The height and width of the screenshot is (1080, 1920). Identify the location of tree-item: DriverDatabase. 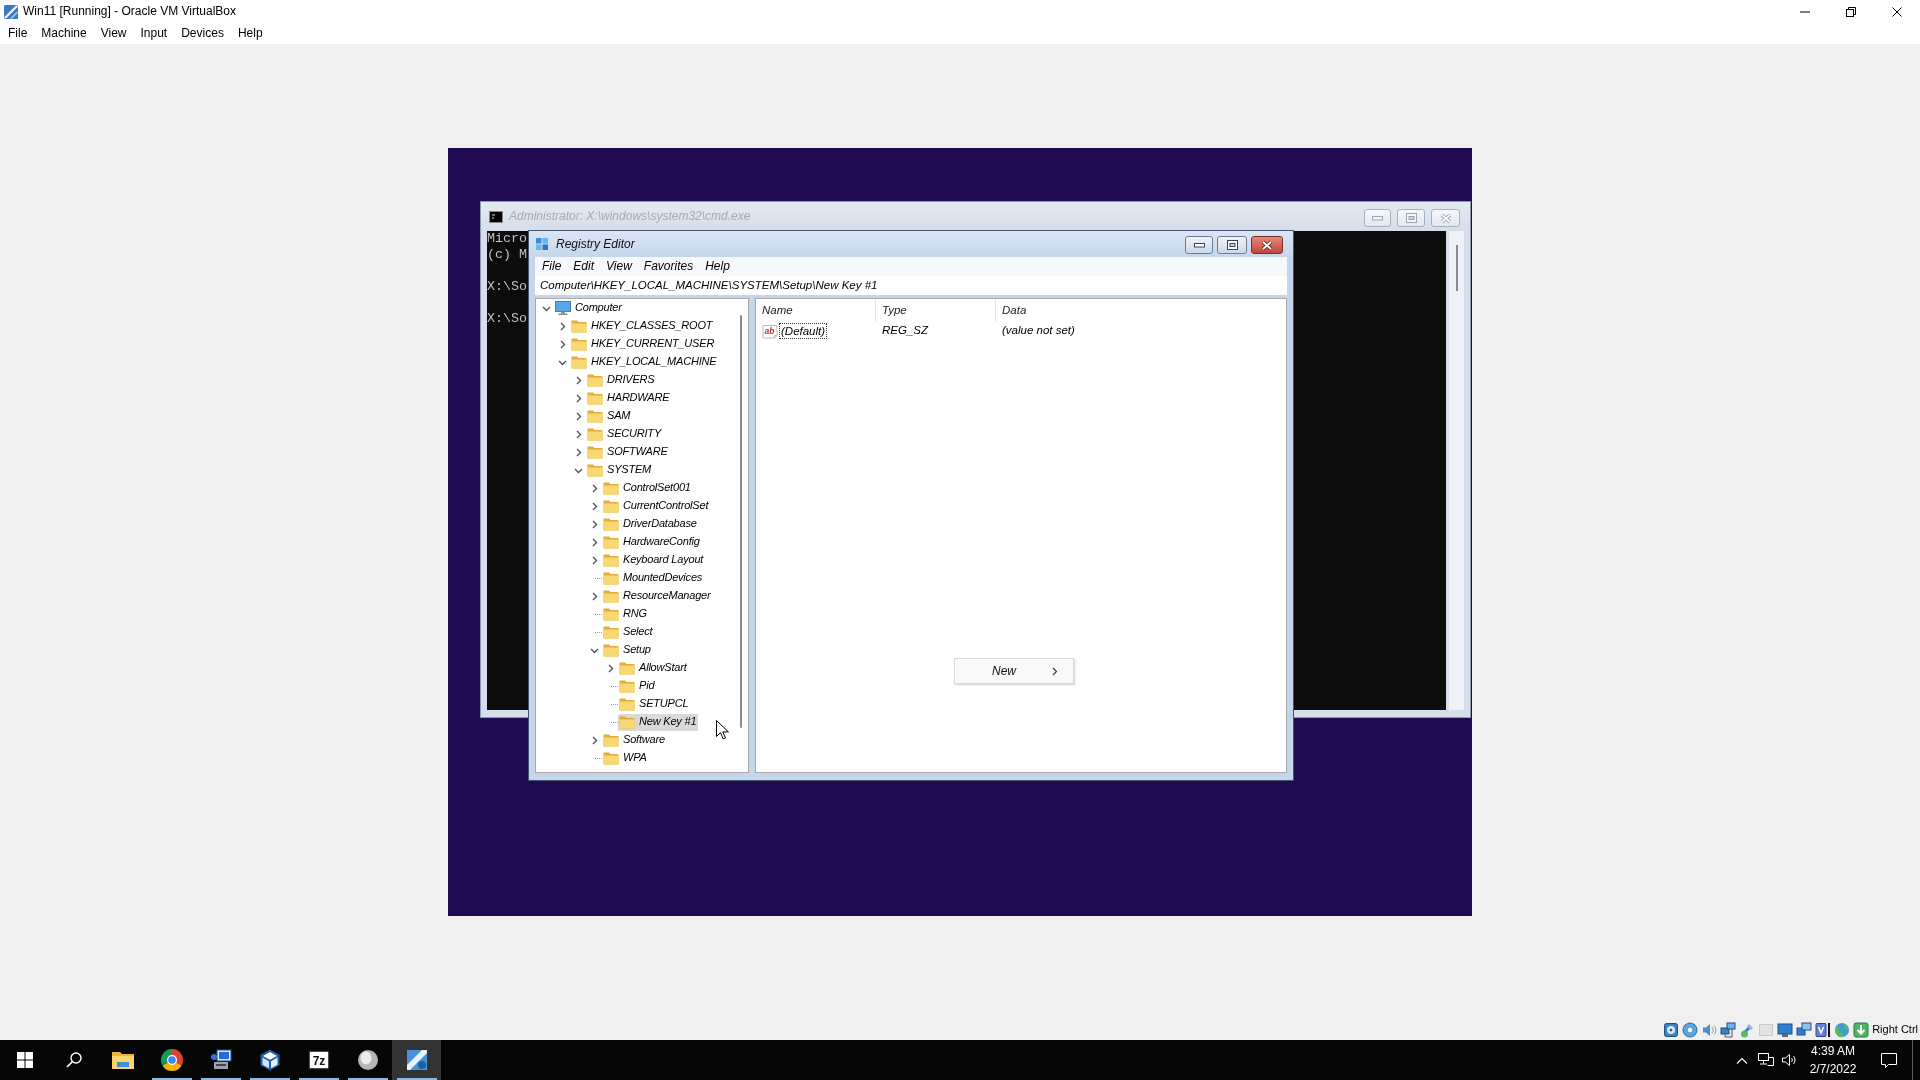
(650, 524).